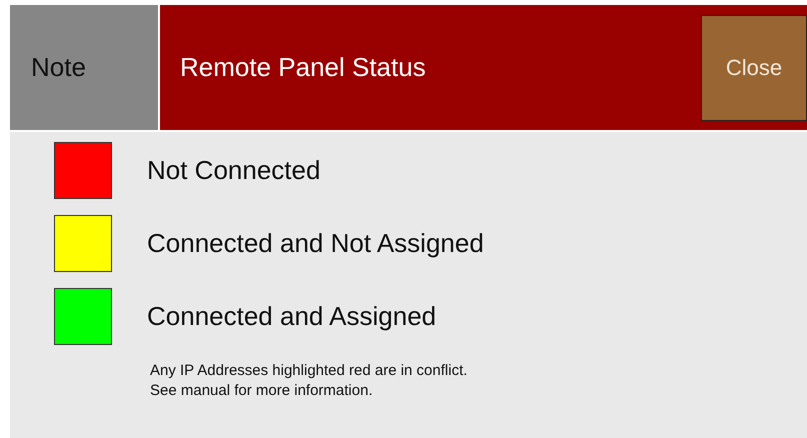  I want to click on note-label: Note, so click(85, 67).